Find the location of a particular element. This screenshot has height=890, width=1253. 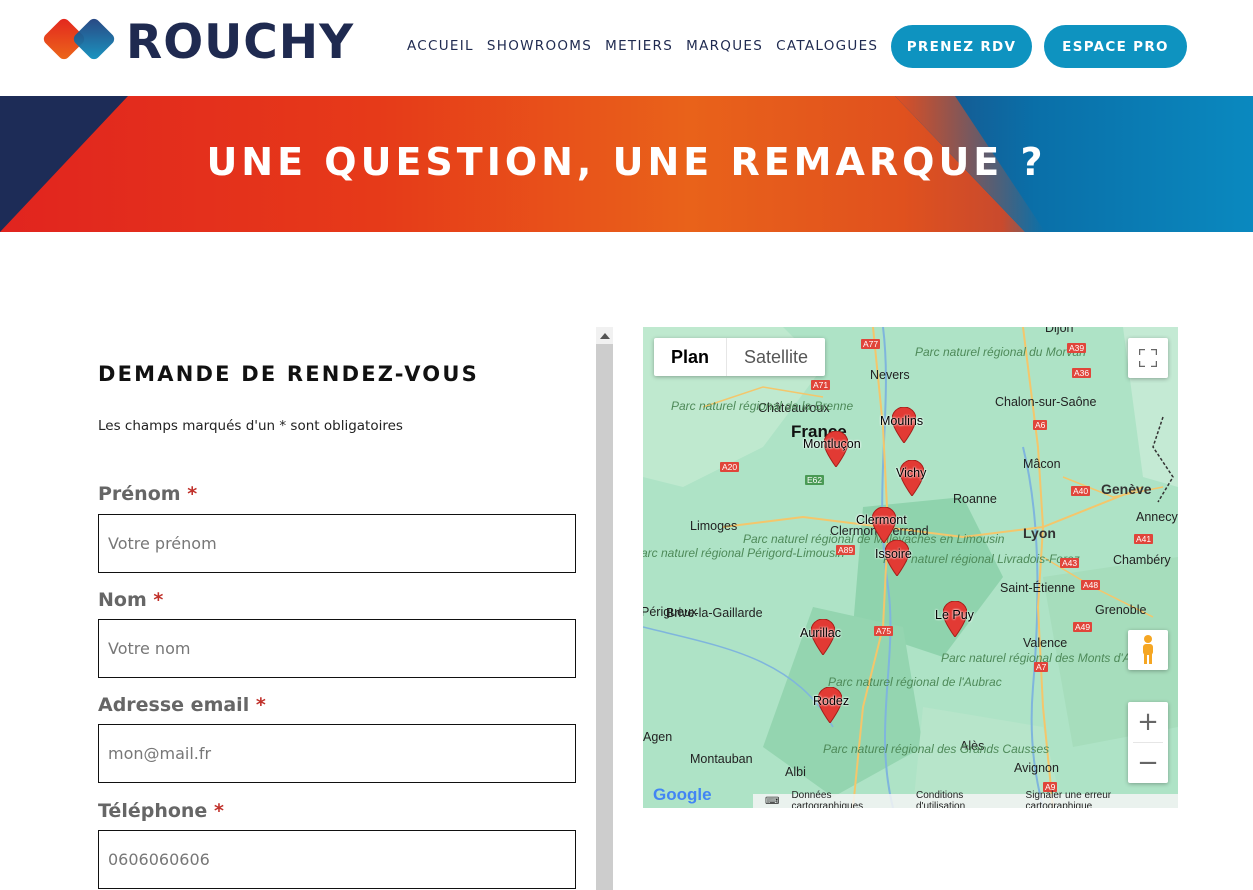

road-a43: A43 is located at coordinates (1070, 563).